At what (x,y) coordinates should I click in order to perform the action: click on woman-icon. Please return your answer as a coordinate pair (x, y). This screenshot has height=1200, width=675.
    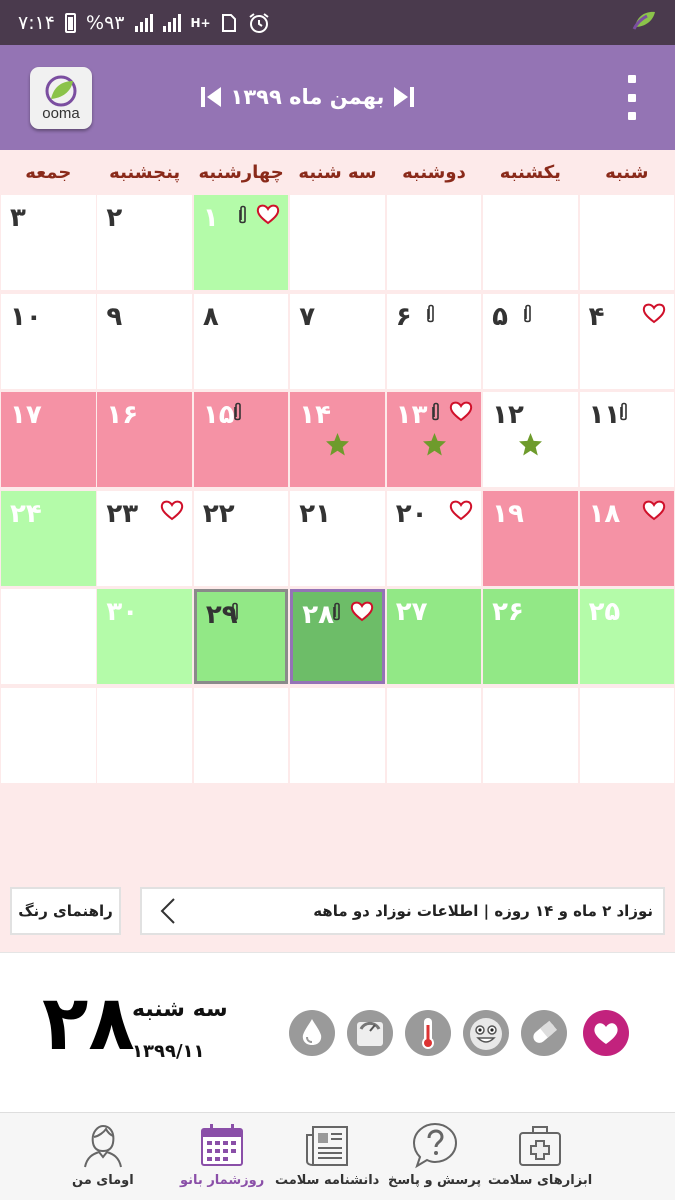
    Looking at the image, I should click on (102, 1146).